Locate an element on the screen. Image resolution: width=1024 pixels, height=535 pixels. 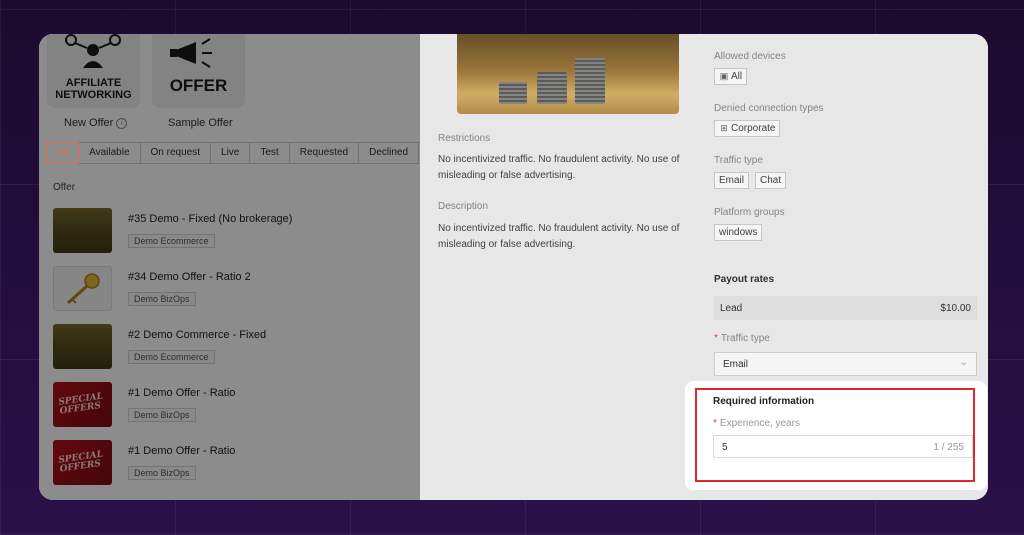
character-count: 1 / 255 is located at coordinates (948, 447).